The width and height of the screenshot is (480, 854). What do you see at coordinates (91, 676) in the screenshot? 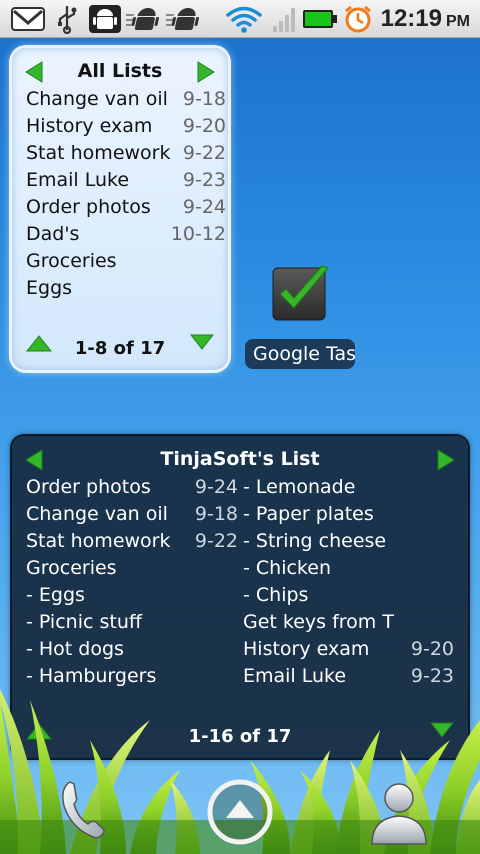
I see `task-title: - Hamburgers` at bounding box center [91, 676].